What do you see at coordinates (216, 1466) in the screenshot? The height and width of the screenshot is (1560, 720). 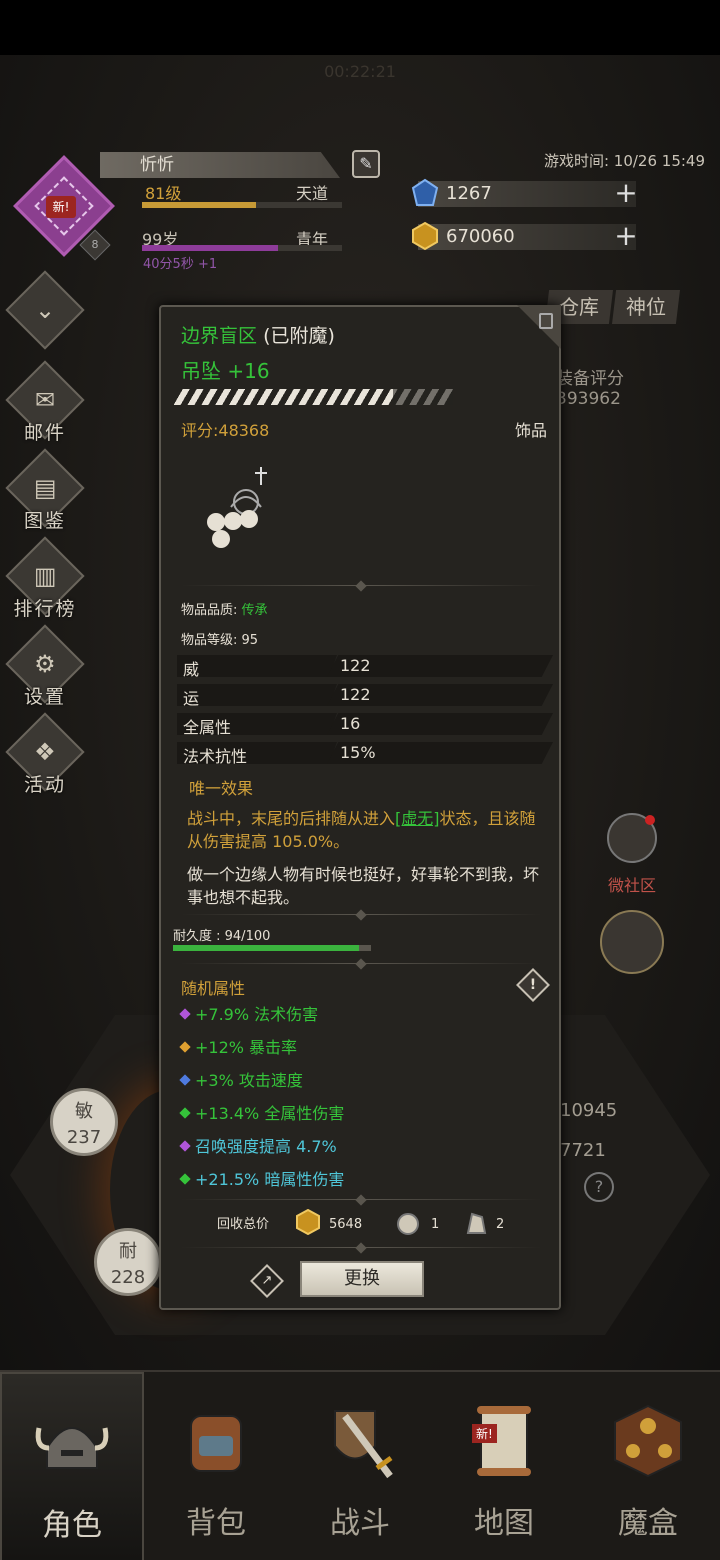 I see `nav-backpack: 背包` at bounding box center [216, 1466].